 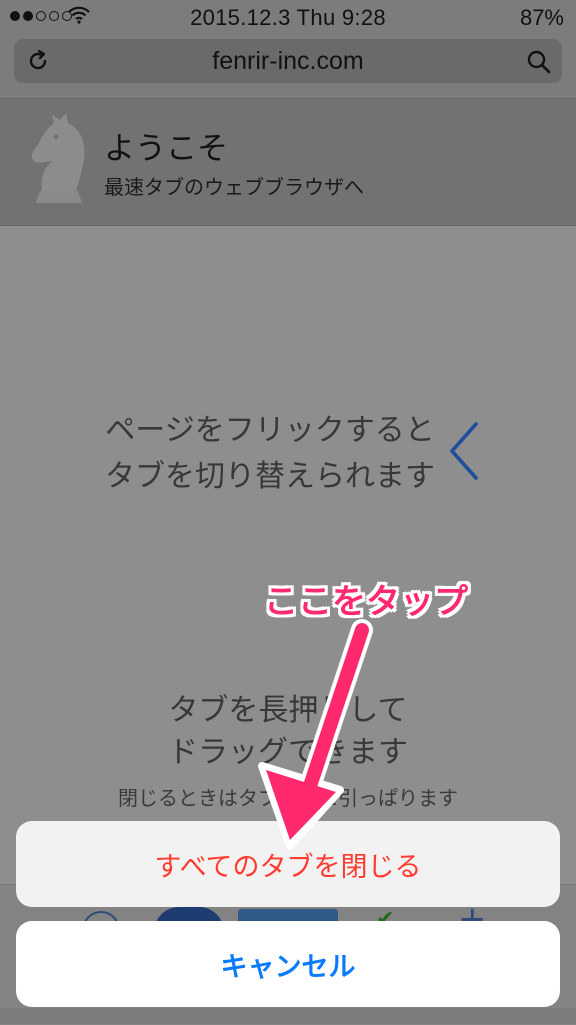 What do you see at coordinates (288, 864) in the screenshot?
I see `close-all-tabs-button: すべてのタブを閉じる` at bounding box center [288, 864].